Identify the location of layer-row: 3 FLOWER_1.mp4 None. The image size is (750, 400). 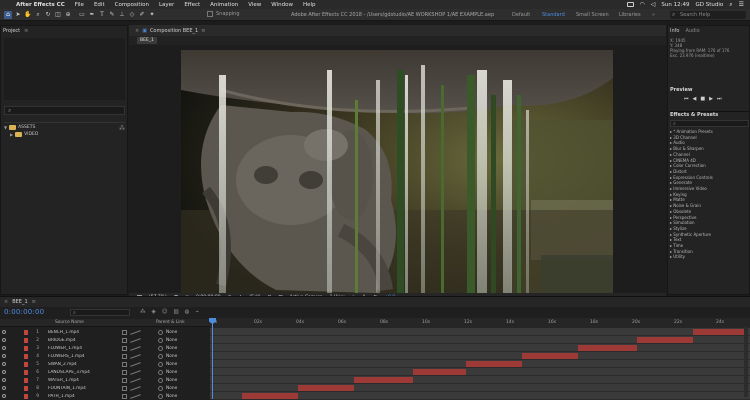
(105, 348).